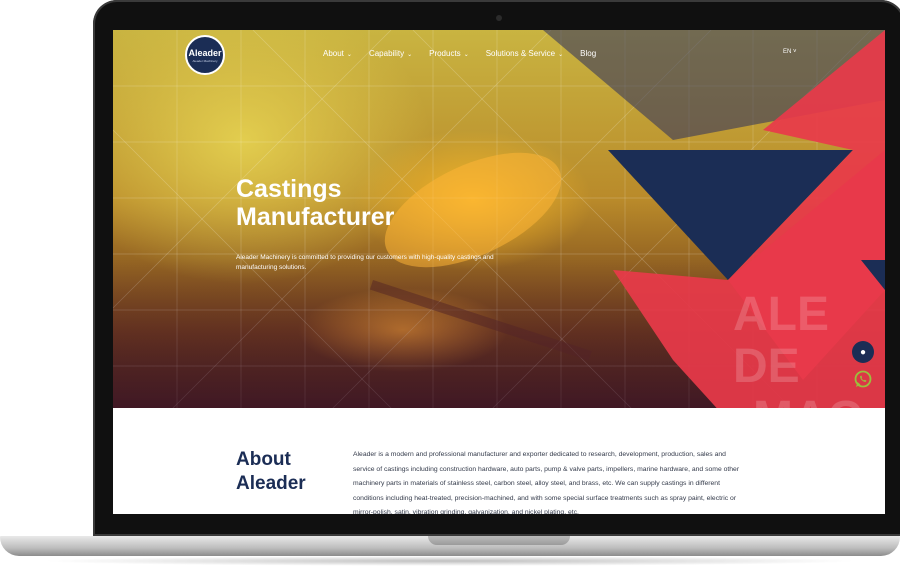 Image resolution: width=900 pixels, height=570 pixels. Describe the element at coordinates (790, 52) in the screenshot. I see `language-selector: EN ˅` at that location.